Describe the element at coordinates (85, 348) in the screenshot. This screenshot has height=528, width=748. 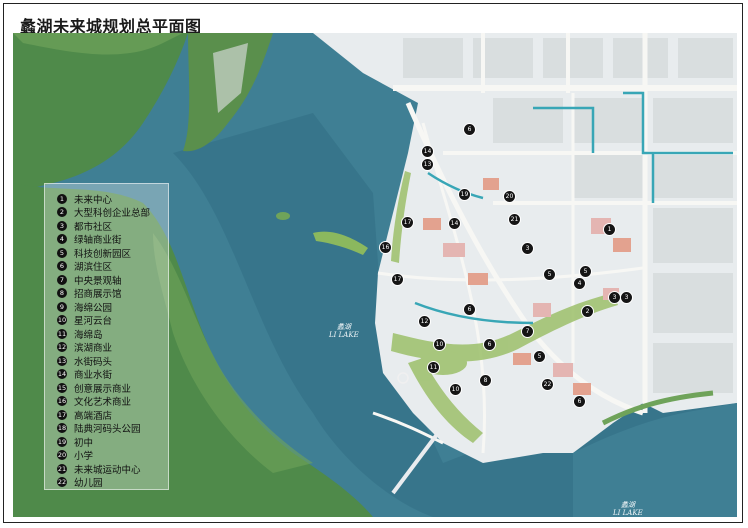
I see `legend-item: 12 滨湖商业` at that location.